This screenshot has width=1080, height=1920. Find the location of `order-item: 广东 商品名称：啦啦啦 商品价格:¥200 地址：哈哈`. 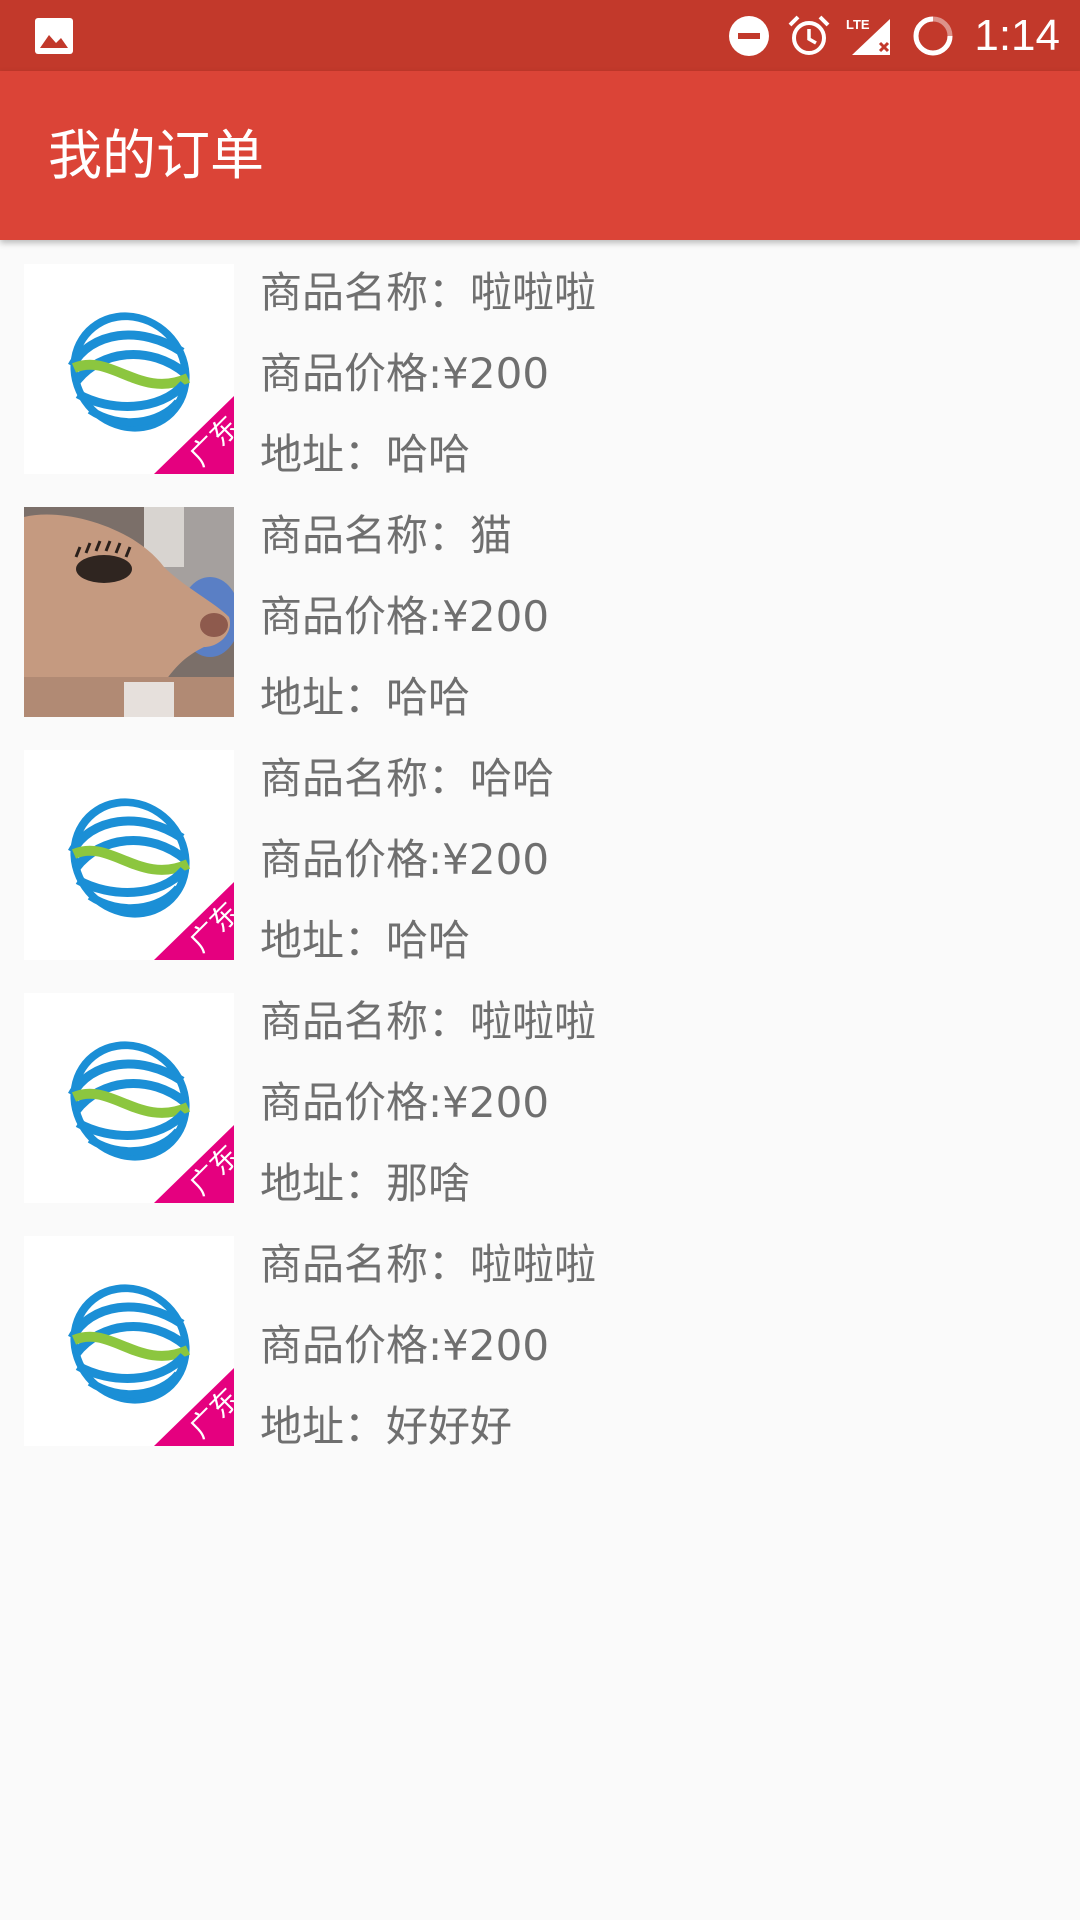

order-item: 广东 商品名称：啦啦啦 商品价格:¥200 地址：哈哈 is located at coordinates (540, 361).